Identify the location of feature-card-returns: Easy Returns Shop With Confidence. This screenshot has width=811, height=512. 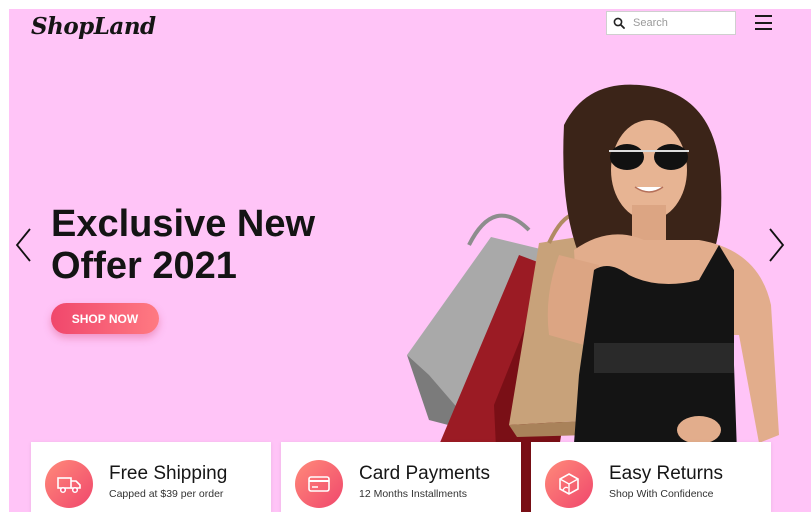
(651, 477).